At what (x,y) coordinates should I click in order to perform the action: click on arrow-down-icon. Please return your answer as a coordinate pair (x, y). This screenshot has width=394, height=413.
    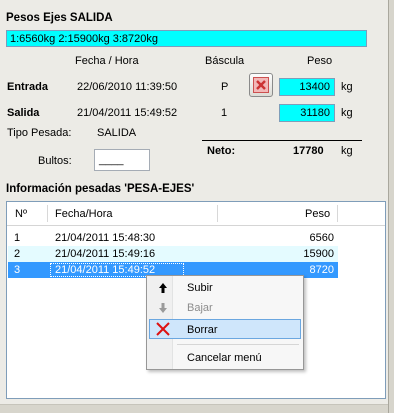
    Looking at the image, I should click on (163, 308).